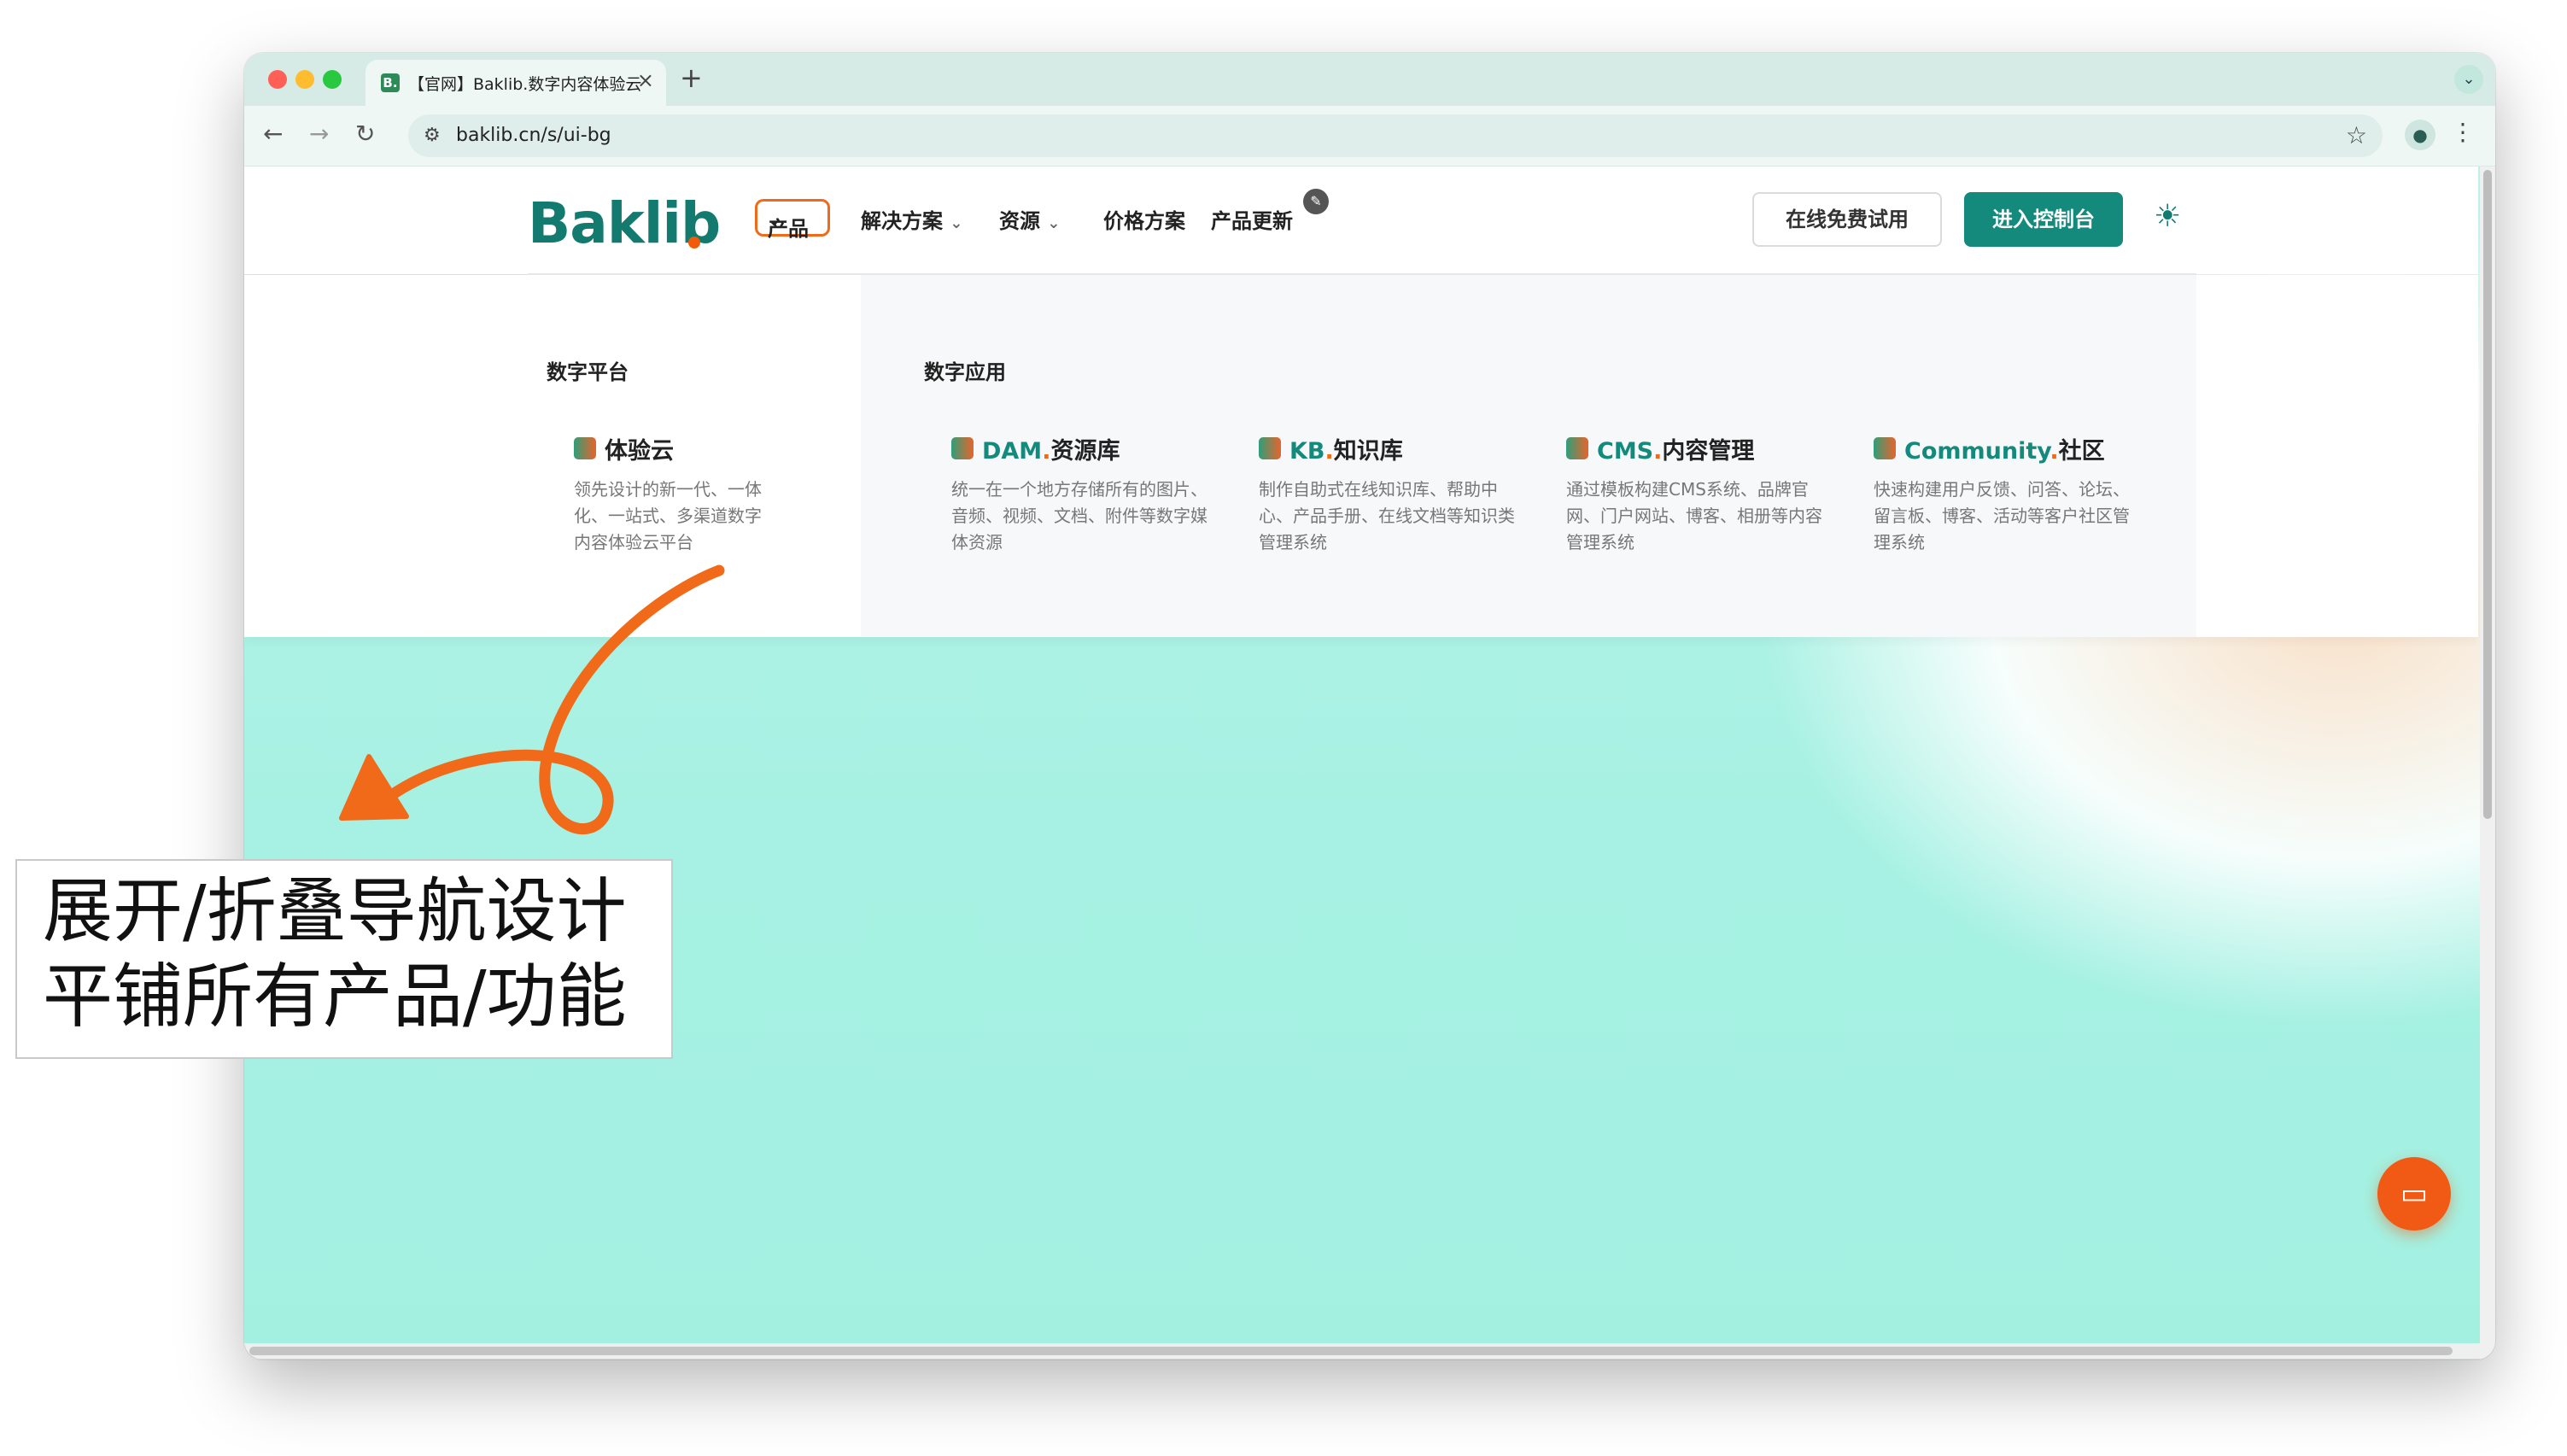 The image size is (2567, 1456). I want to click on annotation-arrow, so click(532, 699).